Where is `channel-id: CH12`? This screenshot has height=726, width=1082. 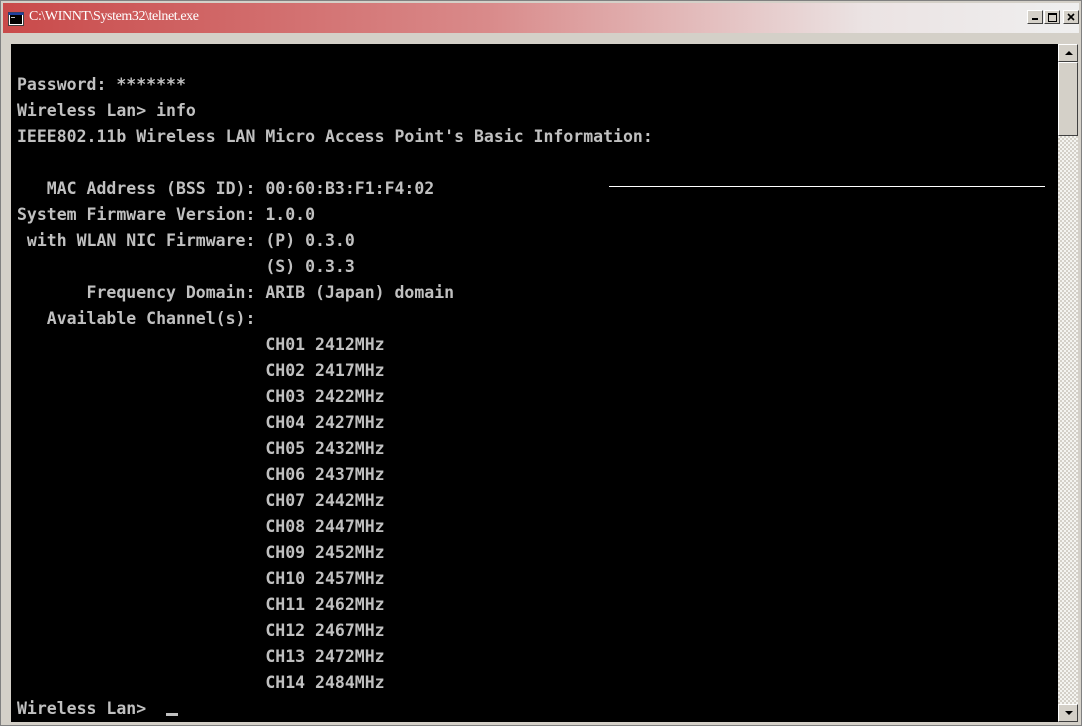
channel-id: CH12 is located at coordinates (285, 630).